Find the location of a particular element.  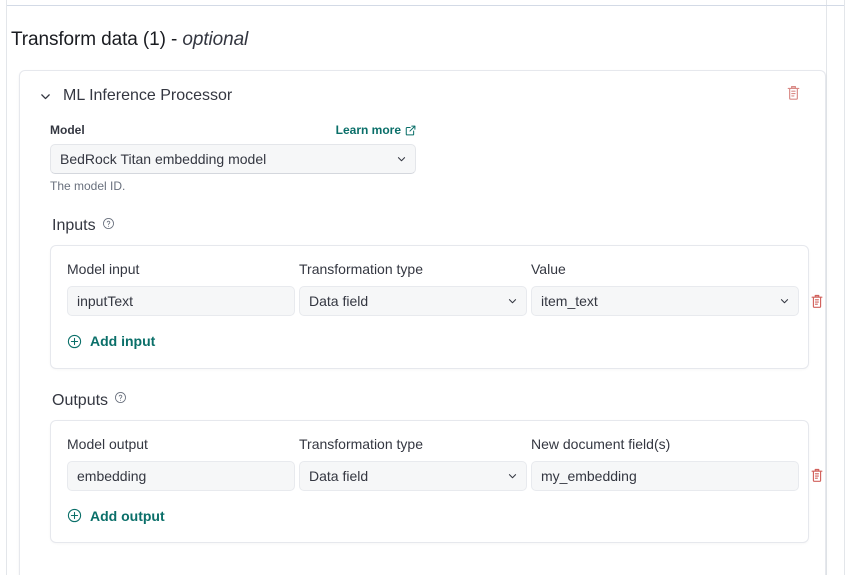

table-row: inputText Data field item_text is located at coordinates (445, 301).